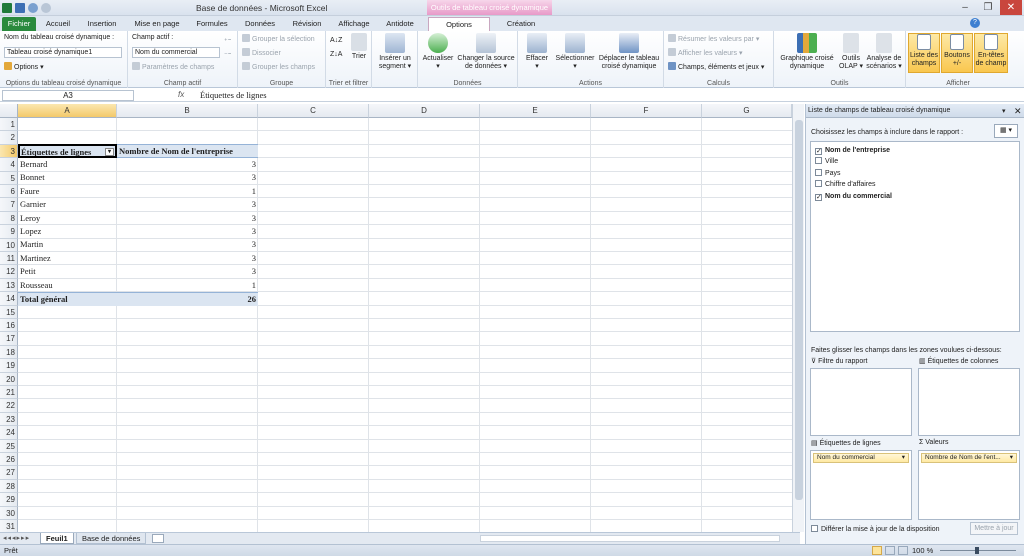  What do you see at coordinates (67, 271) in the screenshot?
I see `pivot-row-label: Petit` at bounding box center [67, 271].